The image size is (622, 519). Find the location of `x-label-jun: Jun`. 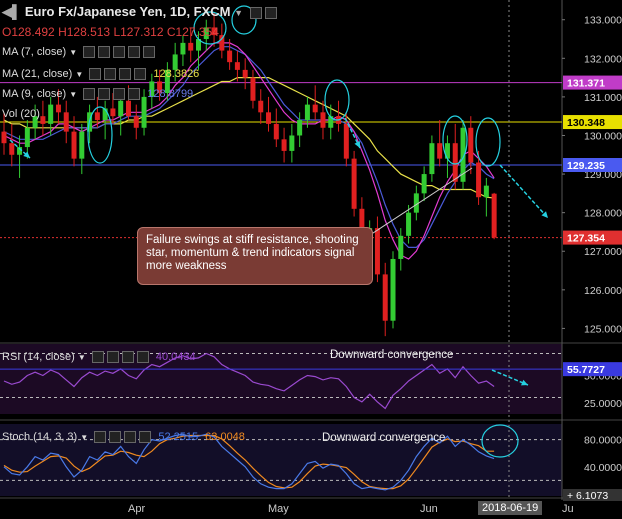

x-label-jun: Jun is located at coordinates (429, 509).